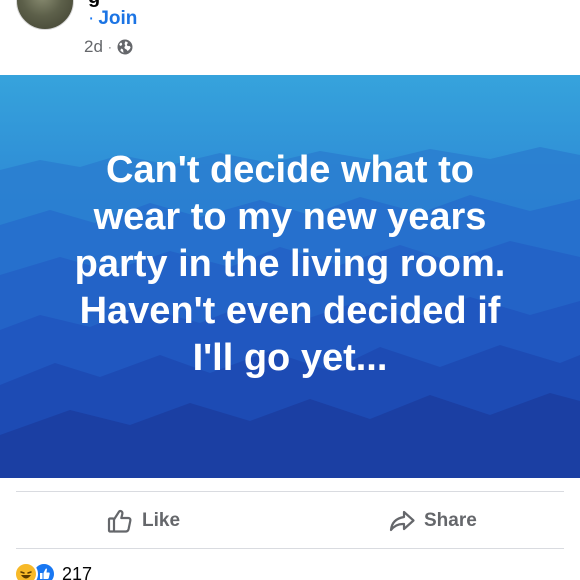 The width and height of the screenshot is (580, 580). What do you see at coordinates (161, 520) in the screenshot?
I see `like-label: Like` at bounding box center [161, 520].